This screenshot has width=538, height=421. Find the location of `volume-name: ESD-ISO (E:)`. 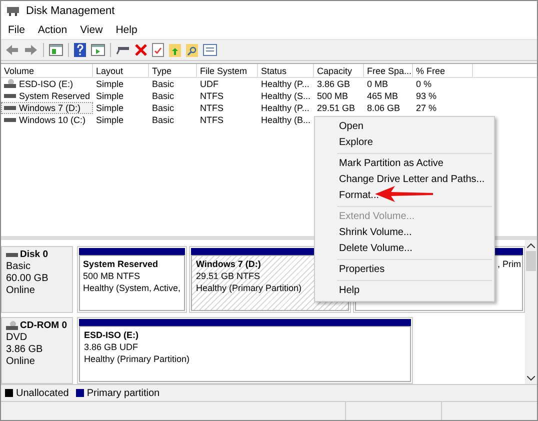

volume-name: ESD-ISO (E:) is located at coordinates (46, 84).